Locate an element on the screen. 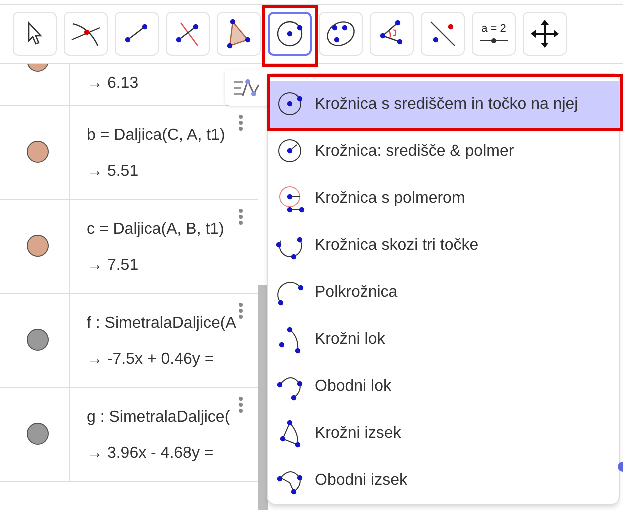 The height and width of the screenshot is (510, 623). slider-icon is located at coordinates (494, 41).